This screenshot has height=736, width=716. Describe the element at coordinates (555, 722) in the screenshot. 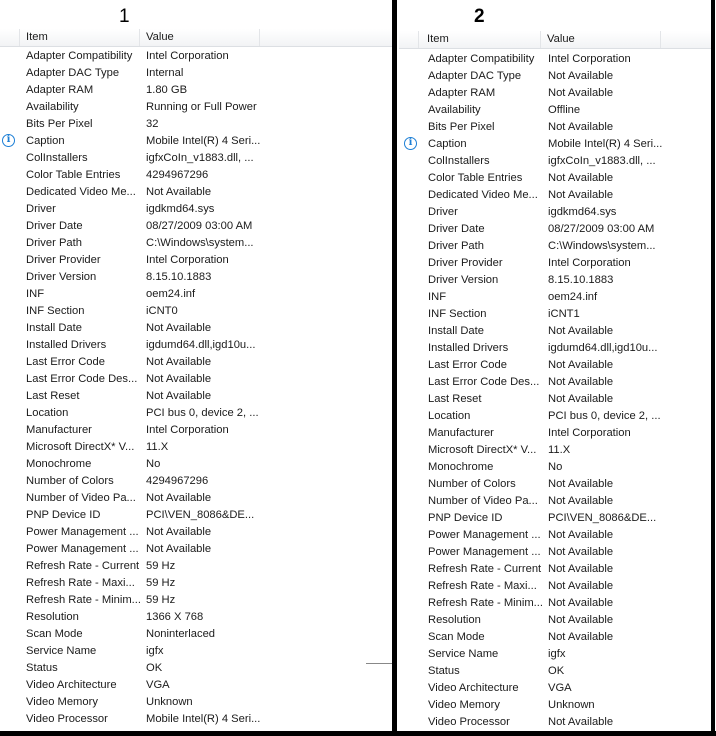

I see `list-row: Video Processor Not Available` at that location.